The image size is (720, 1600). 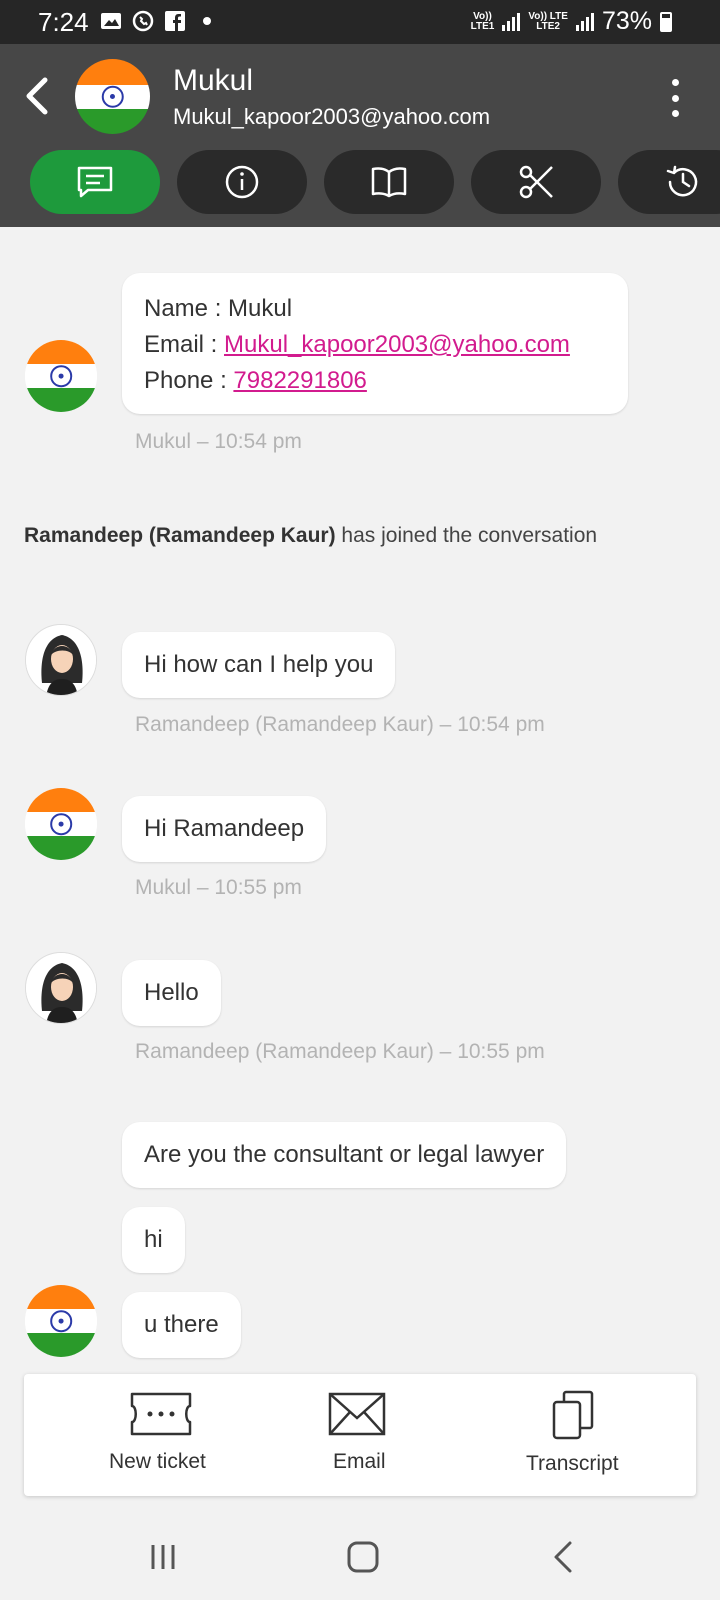 What do you see at coordinates (153, 1240) in the screenshot?
I see `message-bubble: hi` at bounding box center [153, 1240].